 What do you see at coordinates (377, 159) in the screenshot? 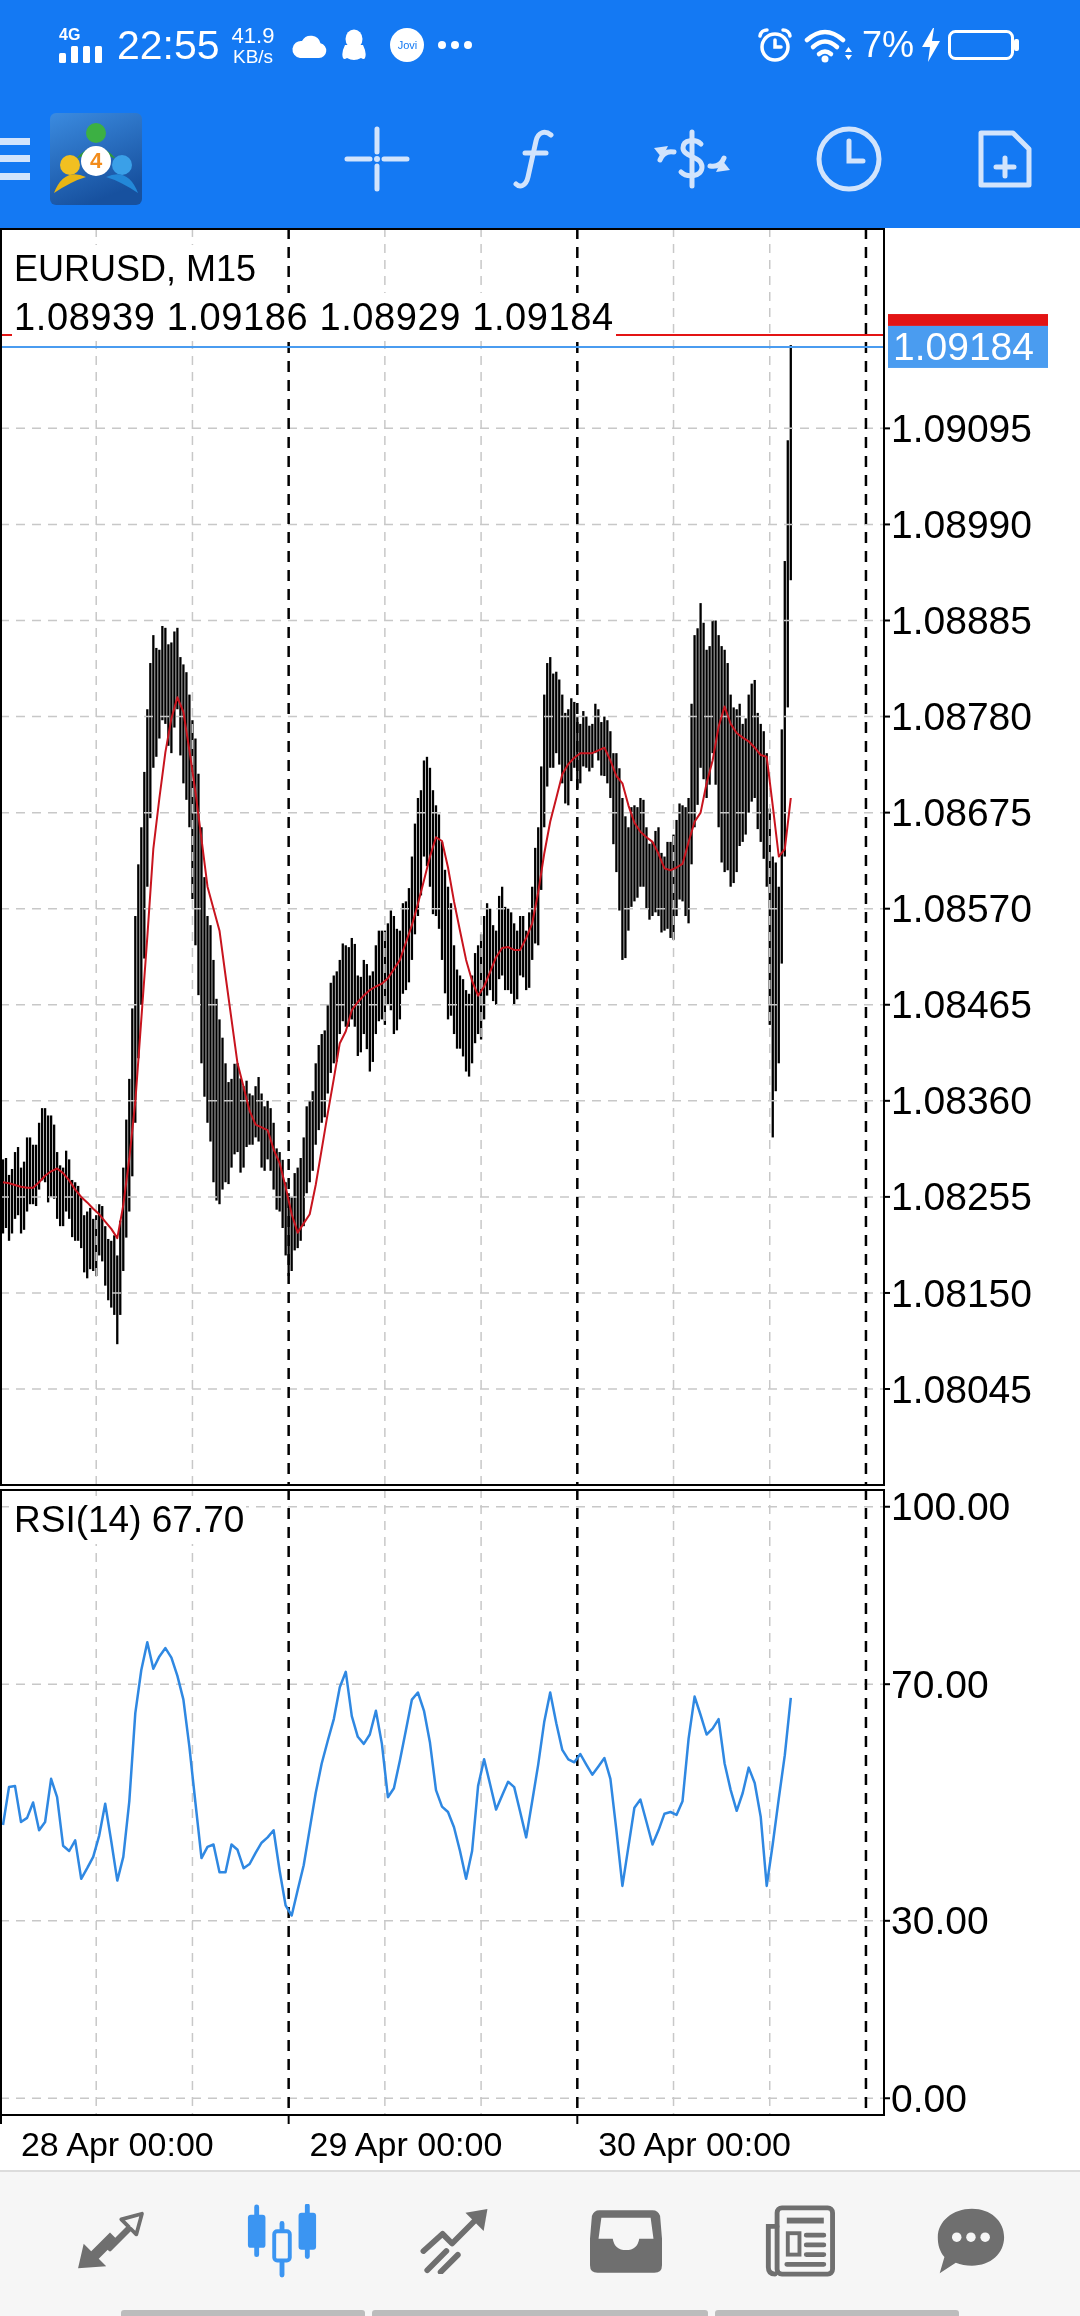
I see `crosshair-icon` at bounding box center [377, 159].